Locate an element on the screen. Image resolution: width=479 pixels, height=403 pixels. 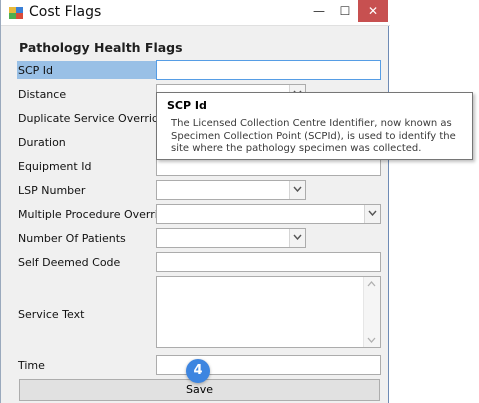
minimize-button: — is located at coordinates (319, 11).